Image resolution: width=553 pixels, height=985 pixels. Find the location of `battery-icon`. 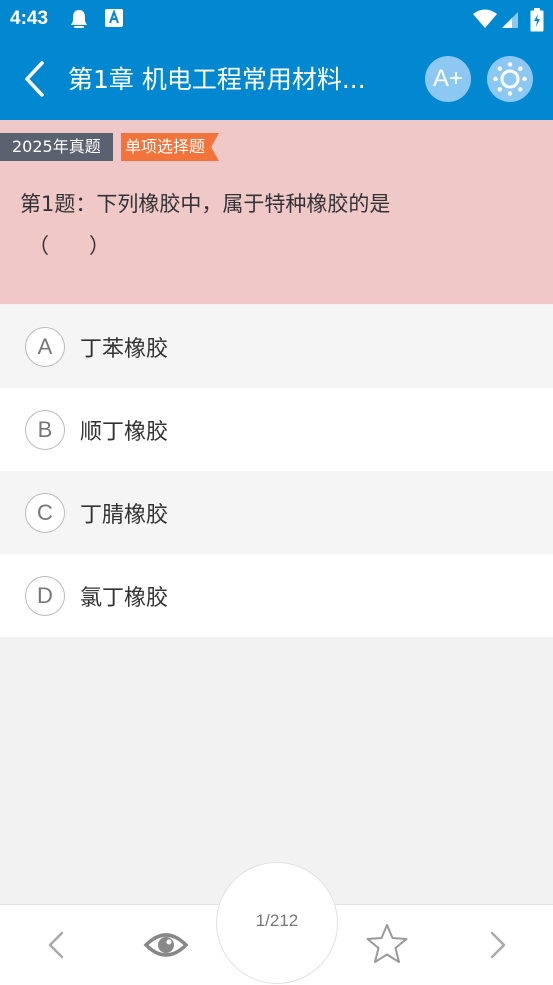

battery-icon is located at coordinates (537, 22).